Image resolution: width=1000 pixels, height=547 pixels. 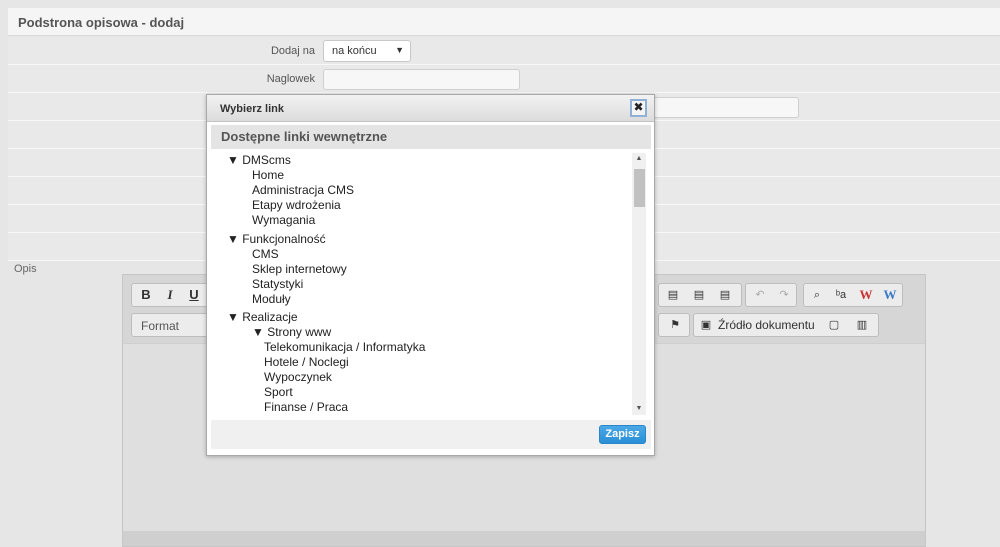 I want to click on paste-icon: ▤, so click(x=673, y=295).